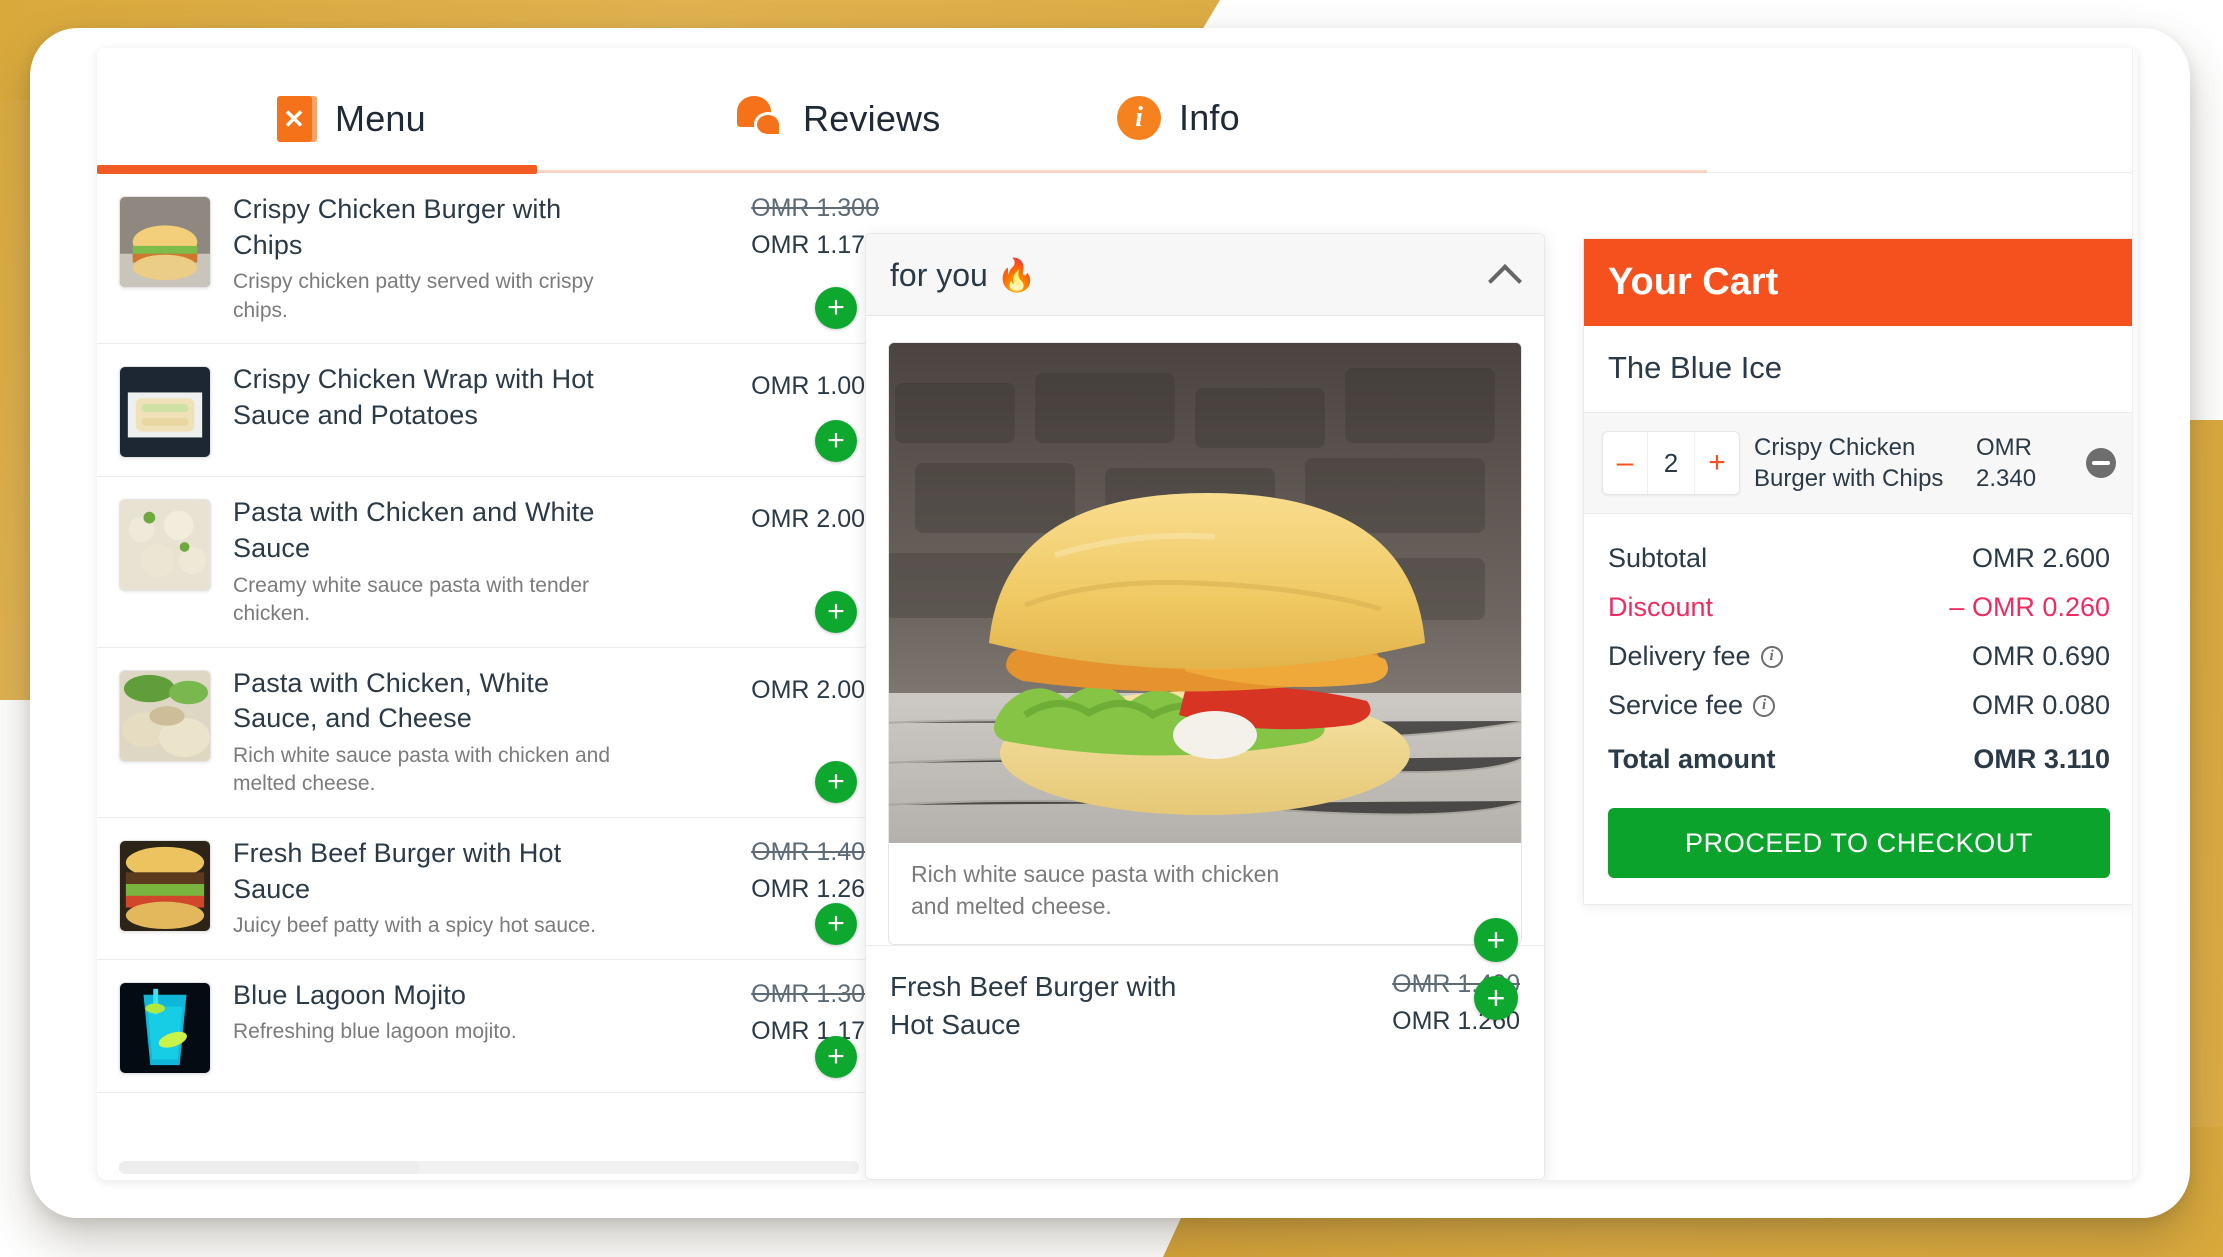 This screenshot has height=1257, width=2223. Describe the element at coordinates (1205, 593) in the screenshot. I see `featured-item-image` at that location.